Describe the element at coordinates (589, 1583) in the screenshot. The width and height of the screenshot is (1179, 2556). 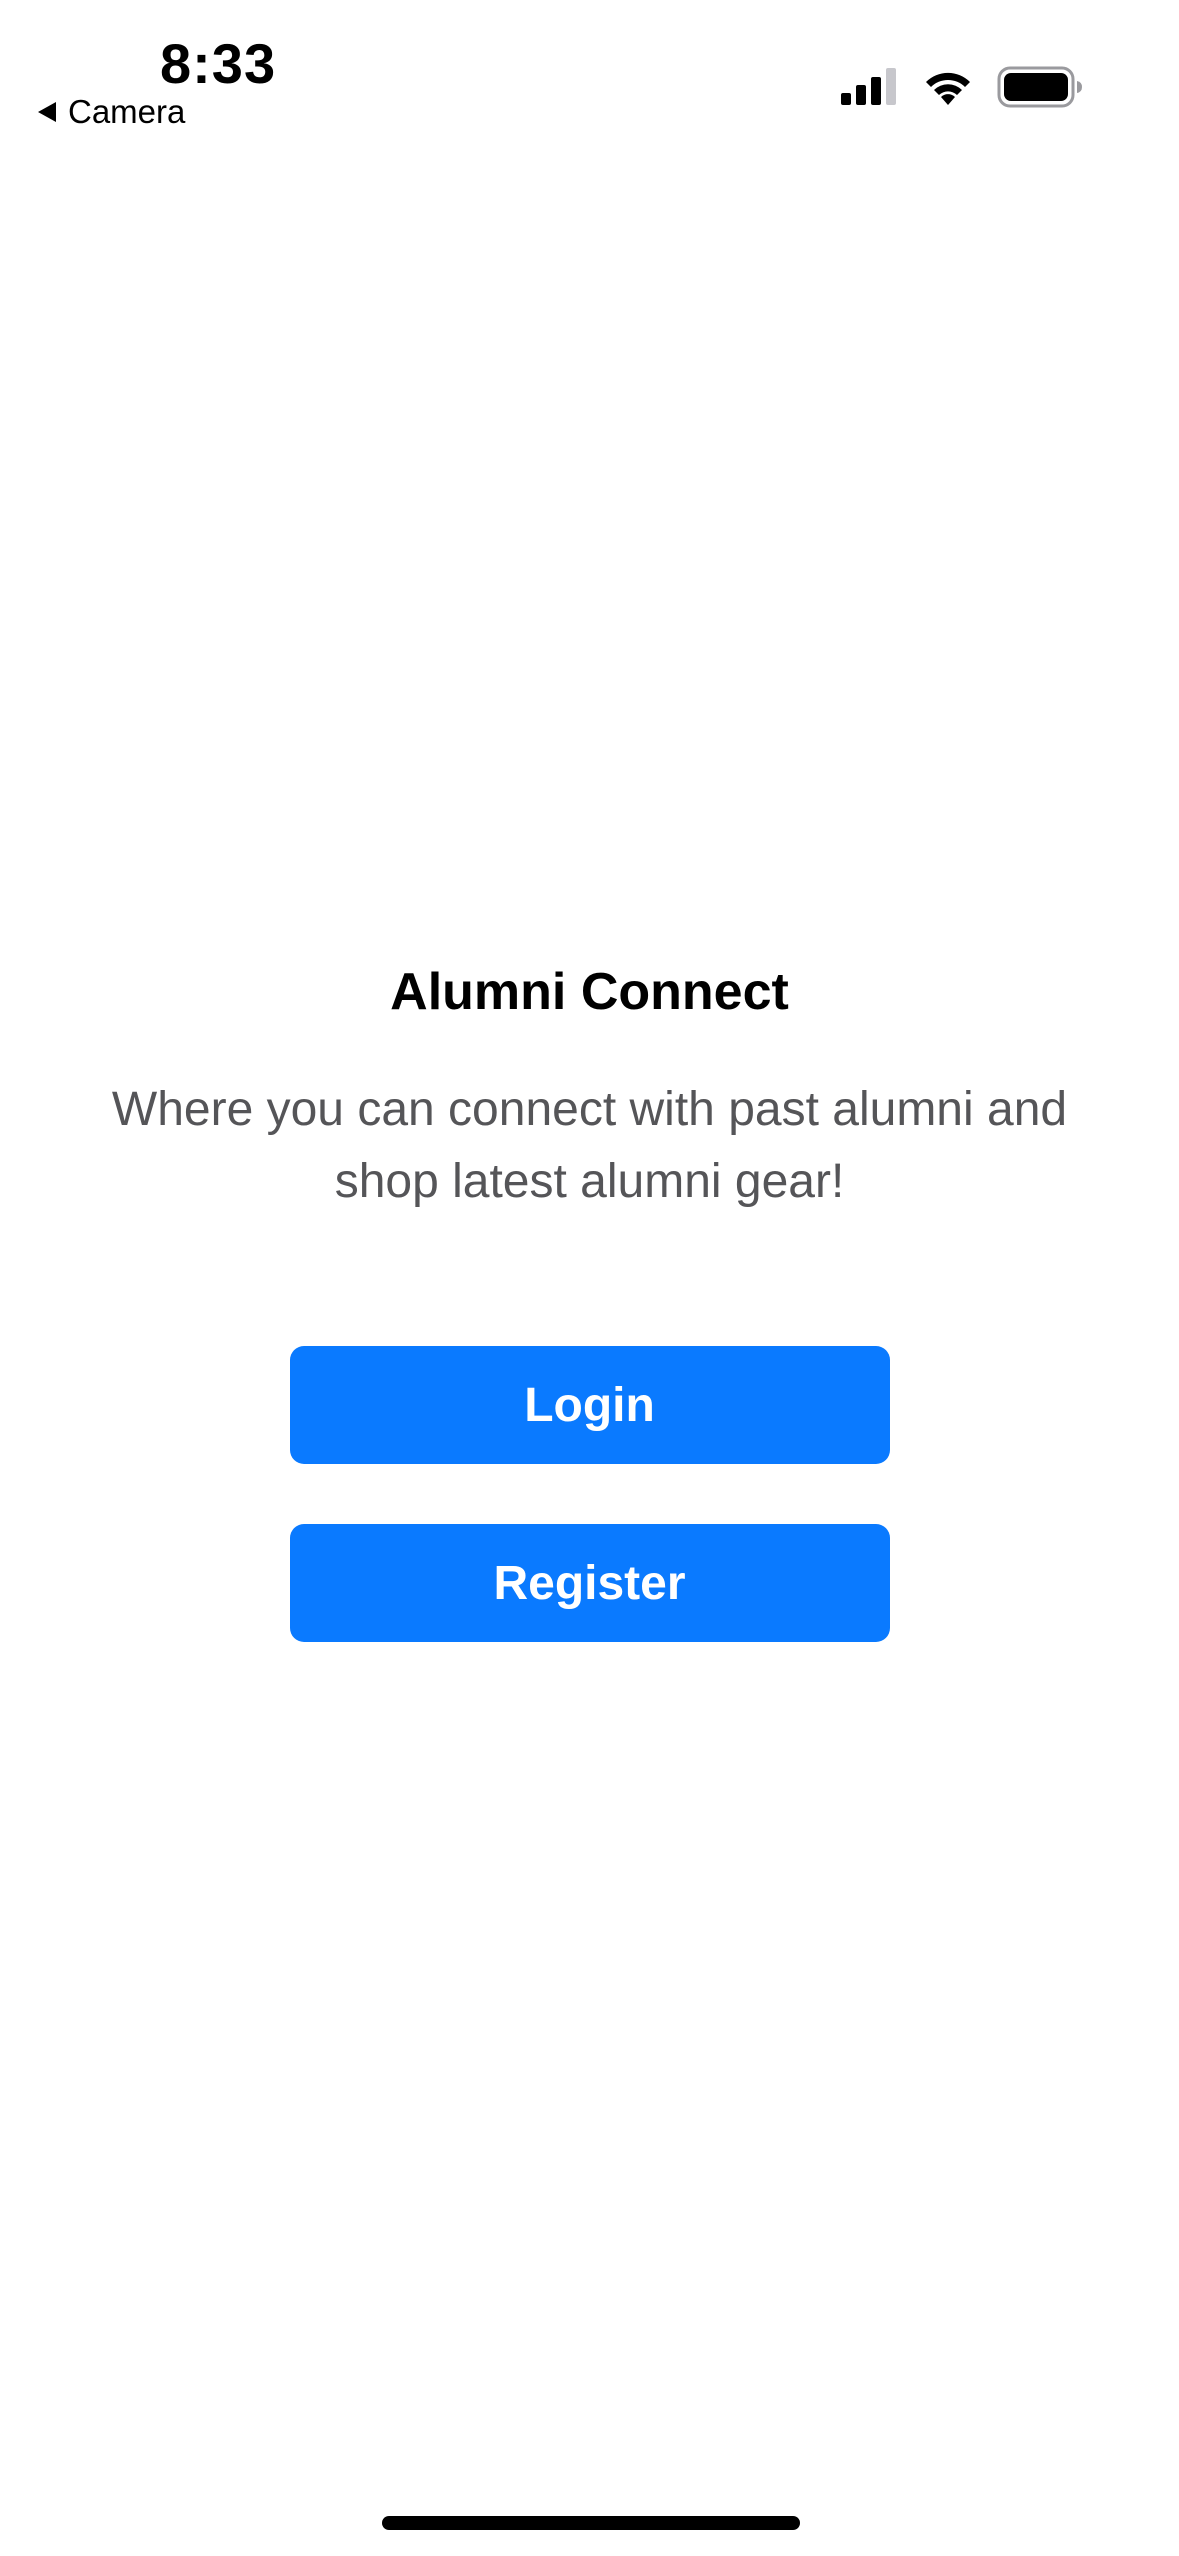
I see `register-button: Register` at that location.